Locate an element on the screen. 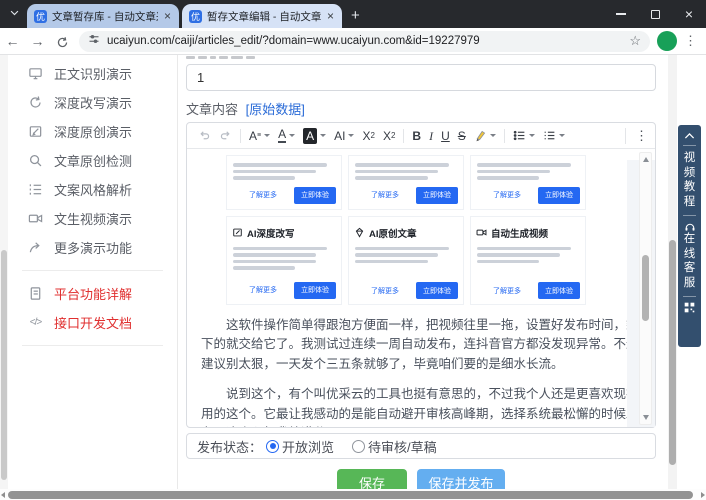 Image resolution: width=706 pixels, height=500 pixels. page-horizontal-scrollbar is located at coordinates (353, 494).